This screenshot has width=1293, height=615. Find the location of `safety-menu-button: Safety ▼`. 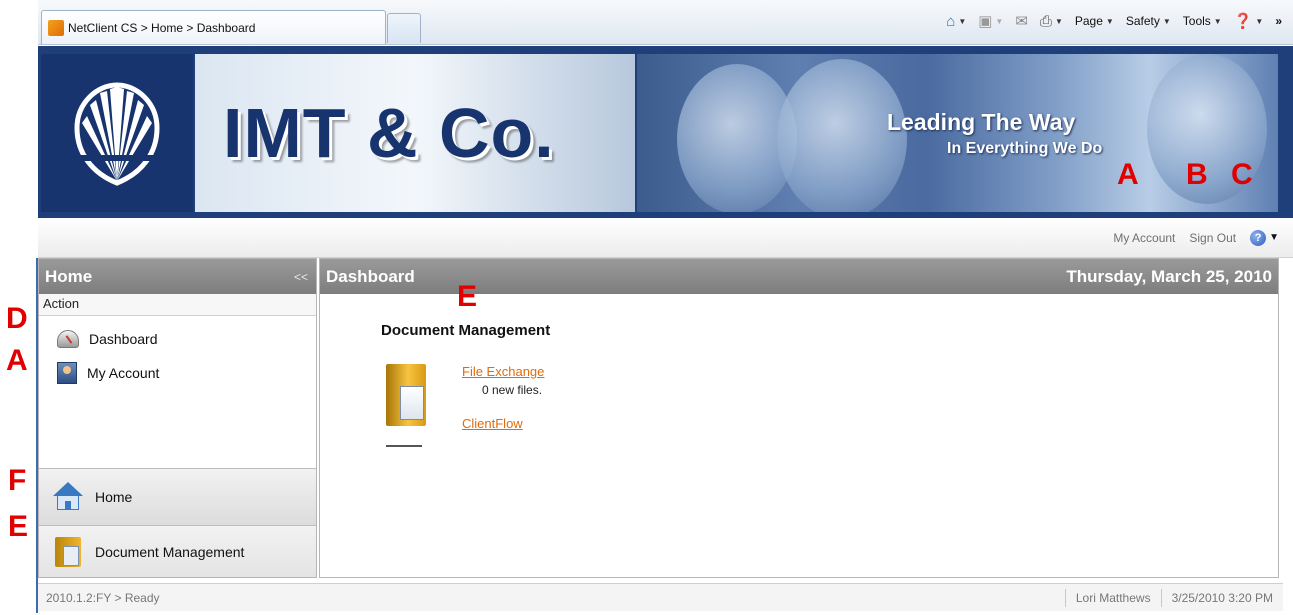

safety-menu-button: Safety ▼ is located at coordinates (1148, 21).